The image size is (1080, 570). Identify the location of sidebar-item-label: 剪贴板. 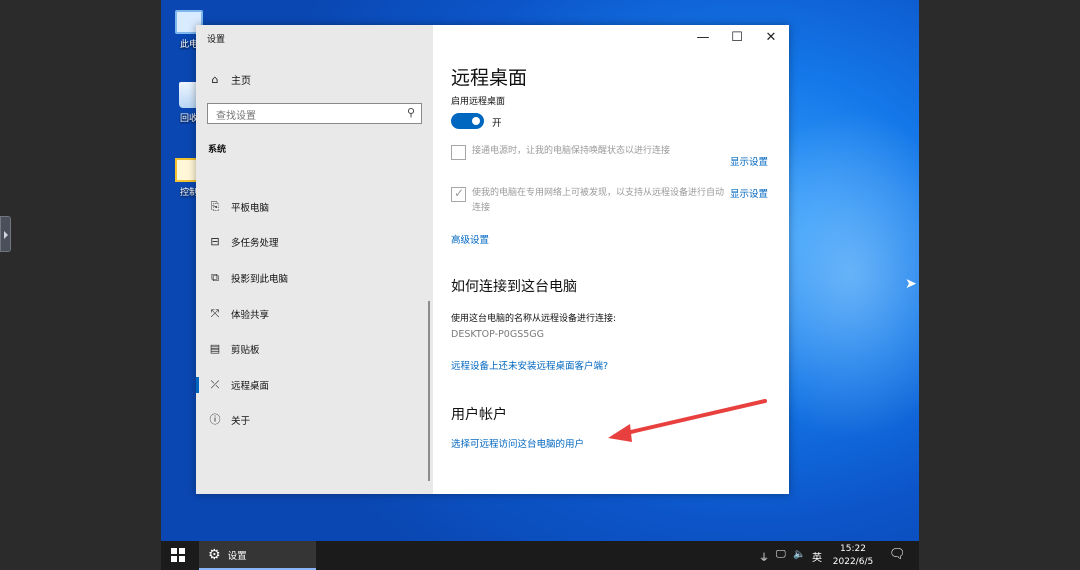
(245, 351).